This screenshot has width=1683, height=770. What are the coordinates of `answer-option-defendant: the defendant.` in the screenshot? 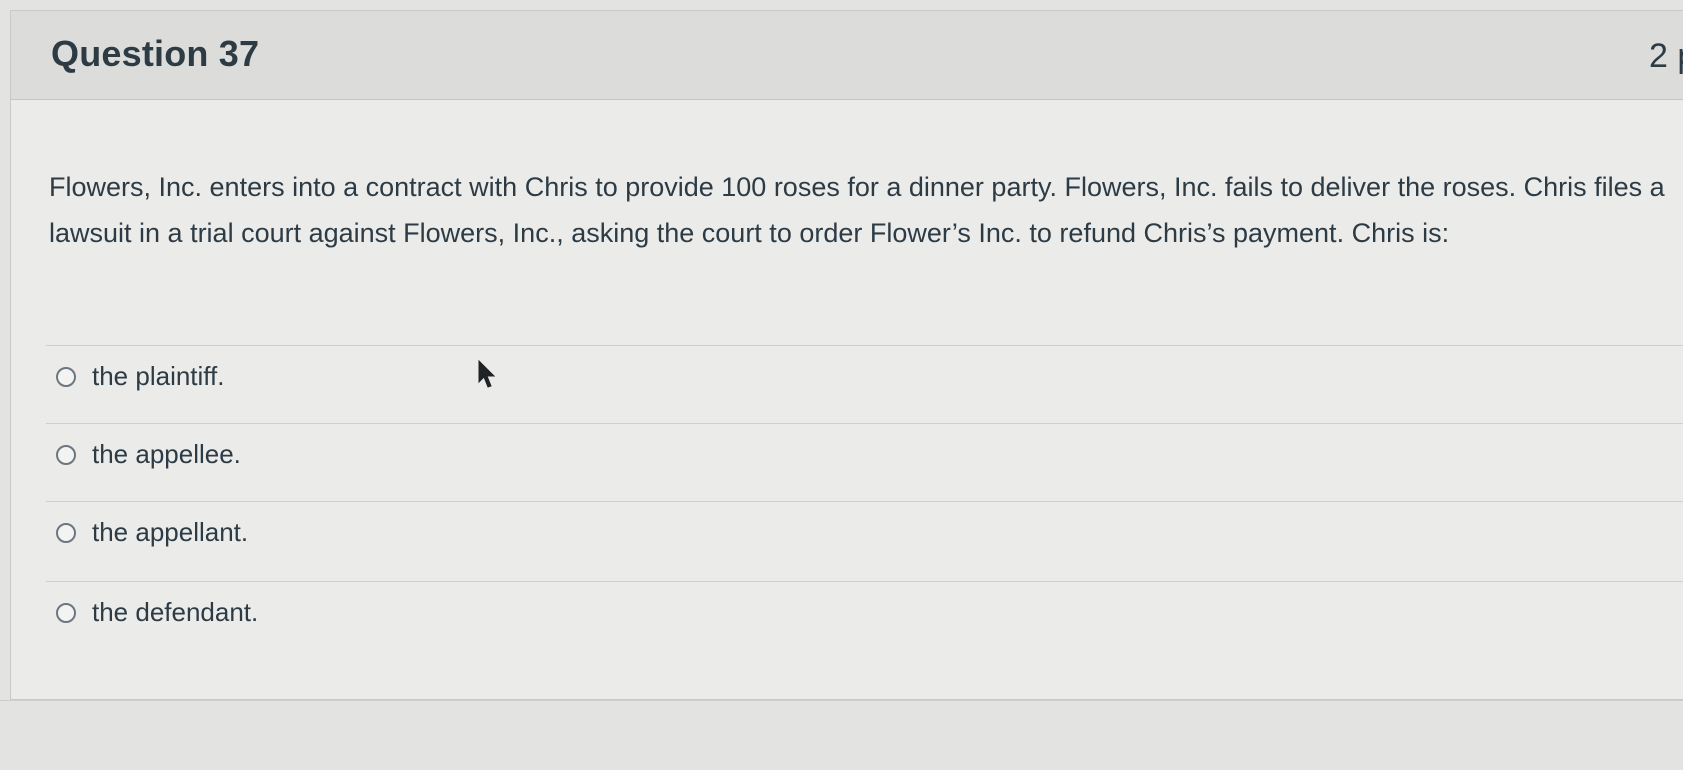 It's located at (157, 612).